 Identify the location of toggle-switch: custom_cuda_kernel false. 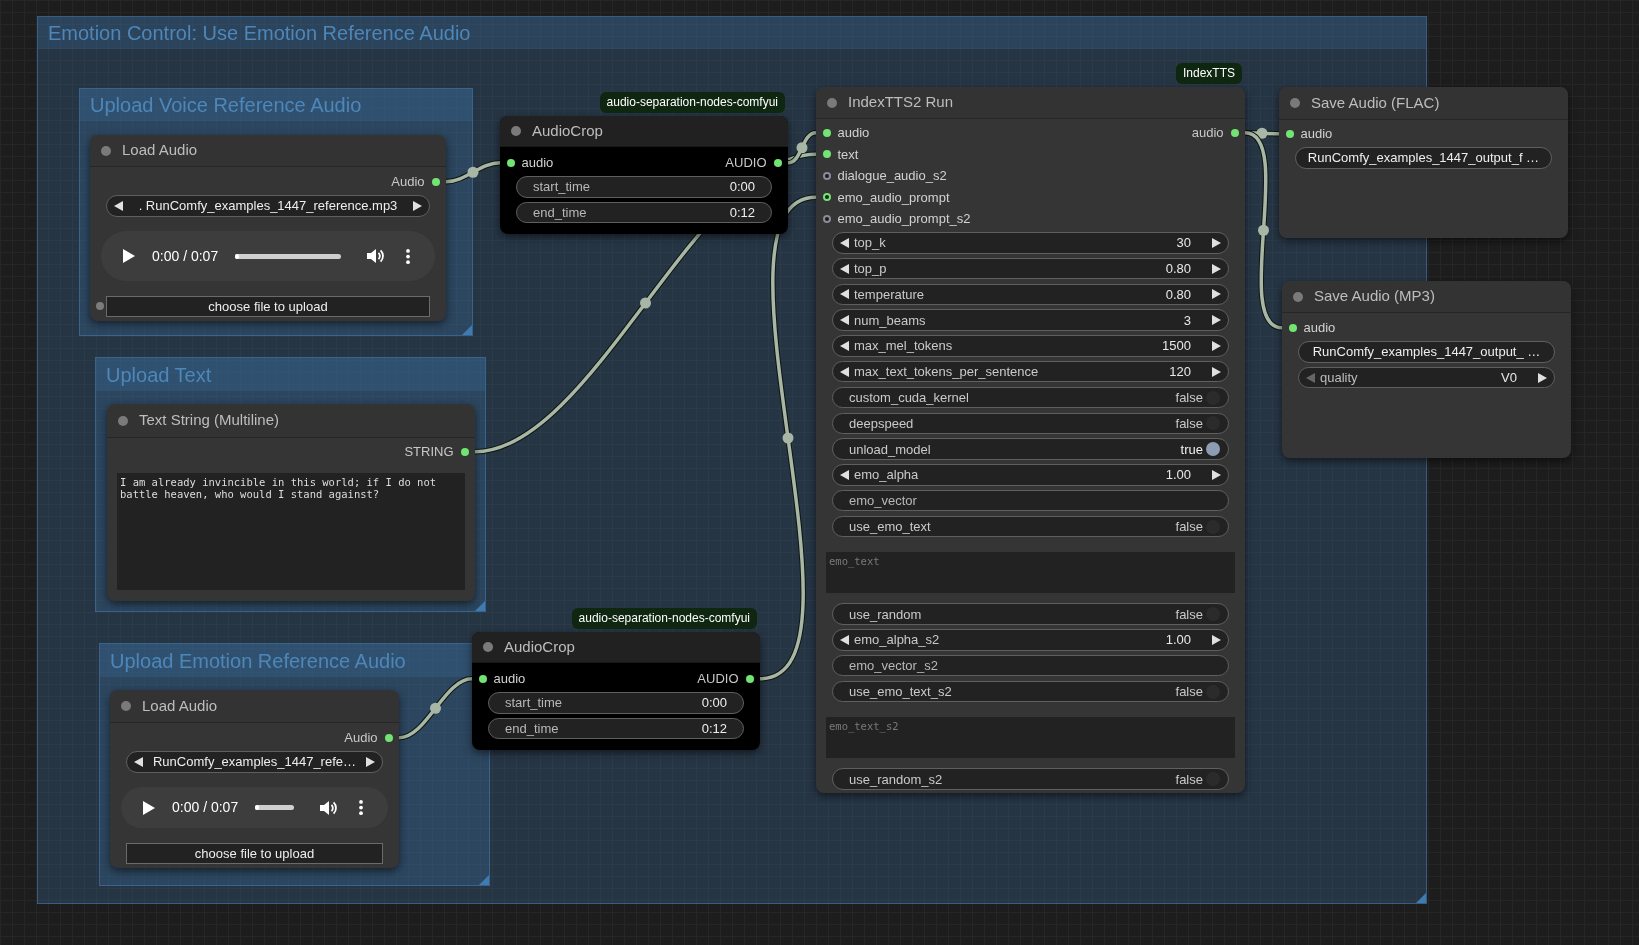
(1030, 397).